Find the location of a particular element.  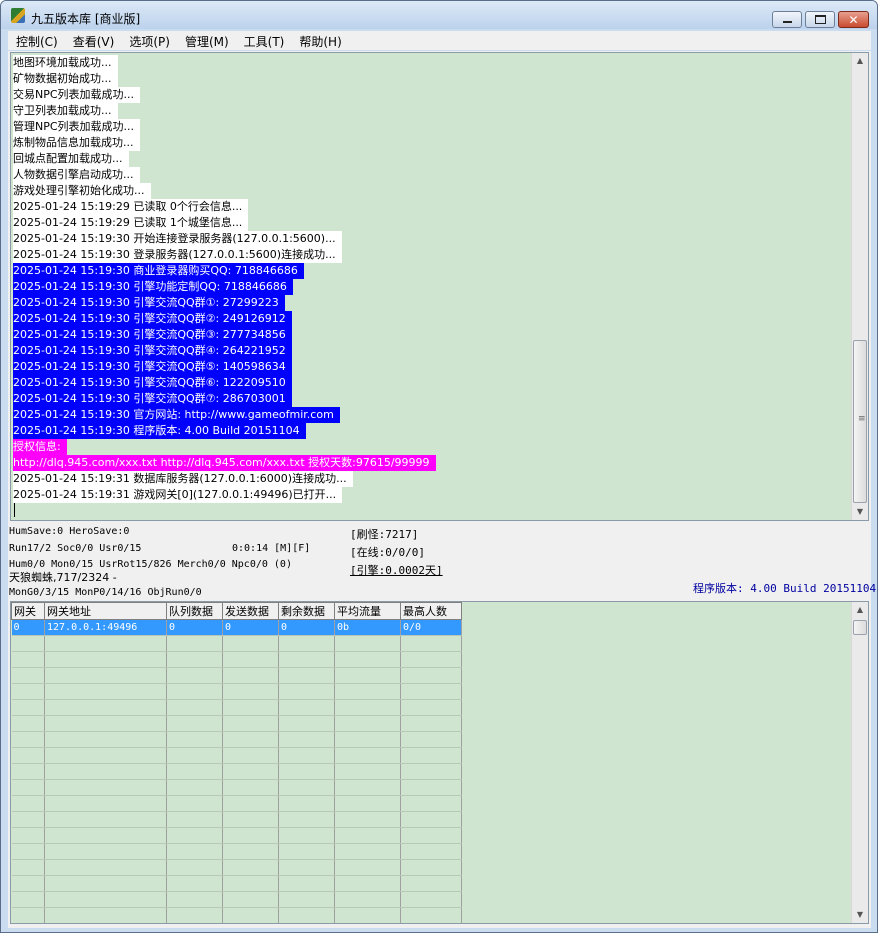

close-button: ✕ is located at coordinates (853, 19).